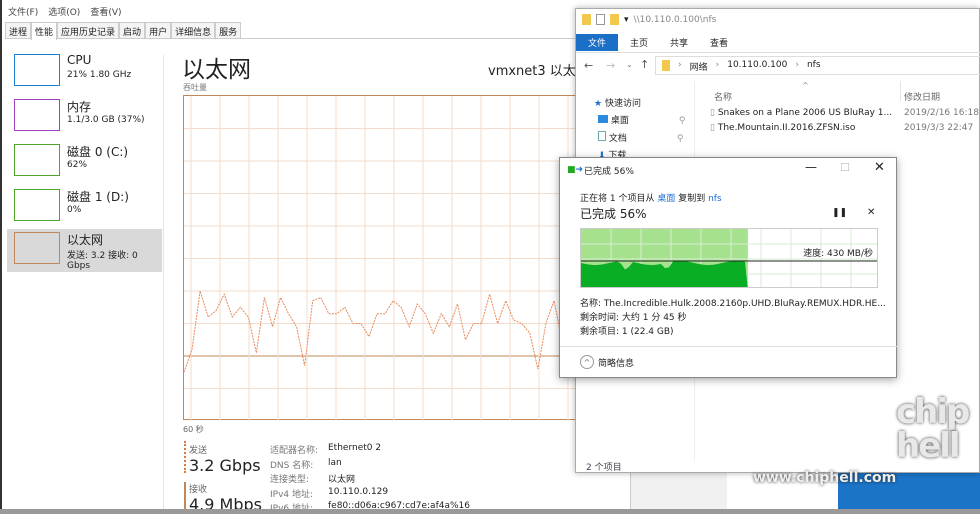  I want to click on taskbar-edge, so click(490, 511).